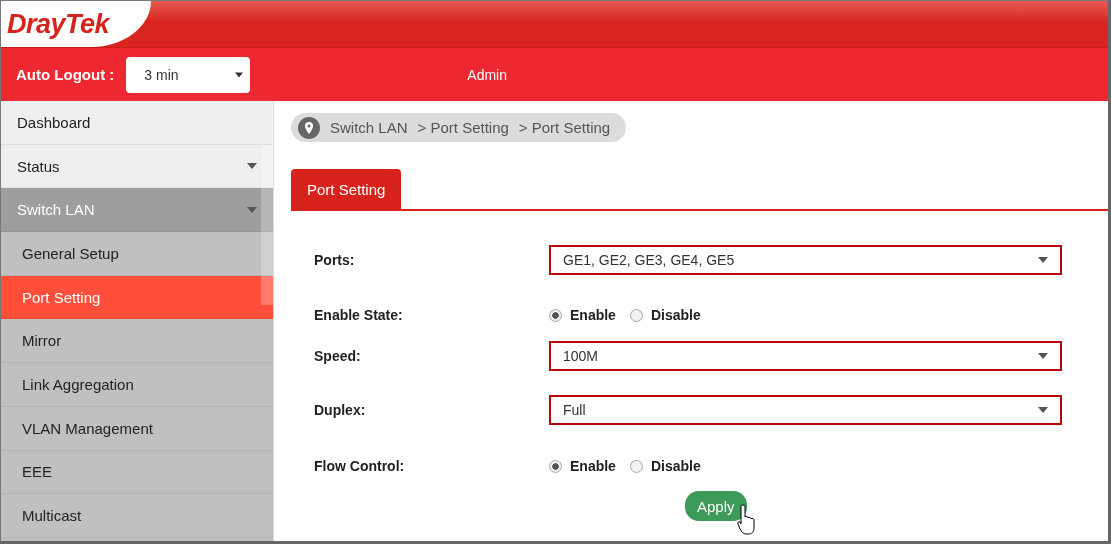 The image size is (1111, 544). Describe the element at coordinates (340, 410) in the screenshot. I see `field-label: Duplex:` at that location.